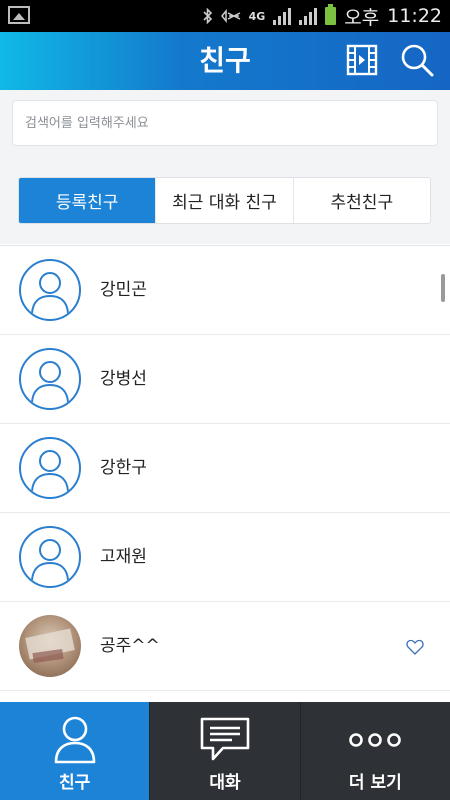 Image resolution: width=450 pixels, height=800 pixels. I want to click on nav-more-label: 더 보기, so click(375, 783).